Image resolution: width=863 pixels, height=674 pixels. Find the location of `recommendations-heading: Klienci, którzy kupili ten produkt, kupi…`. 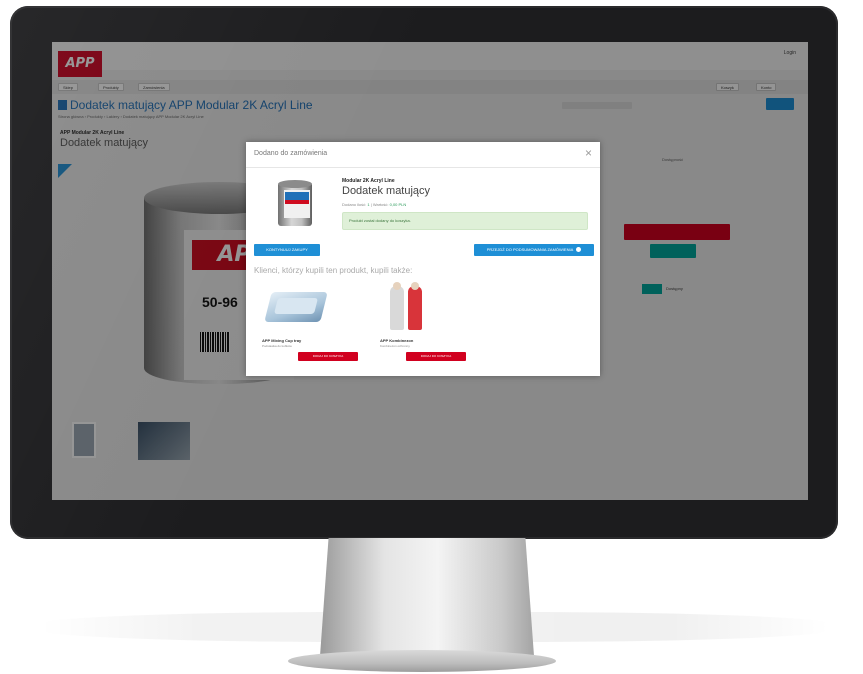

recommendations-heading: Klienci, którzy kupili ten produkt, kupi… is located at coordinates (333, 270).